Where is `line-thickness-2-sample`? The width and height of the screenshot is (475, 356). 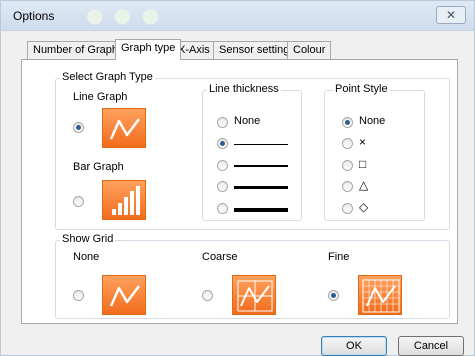
line-thickness-2-sample is located at coordinates (261, 166).